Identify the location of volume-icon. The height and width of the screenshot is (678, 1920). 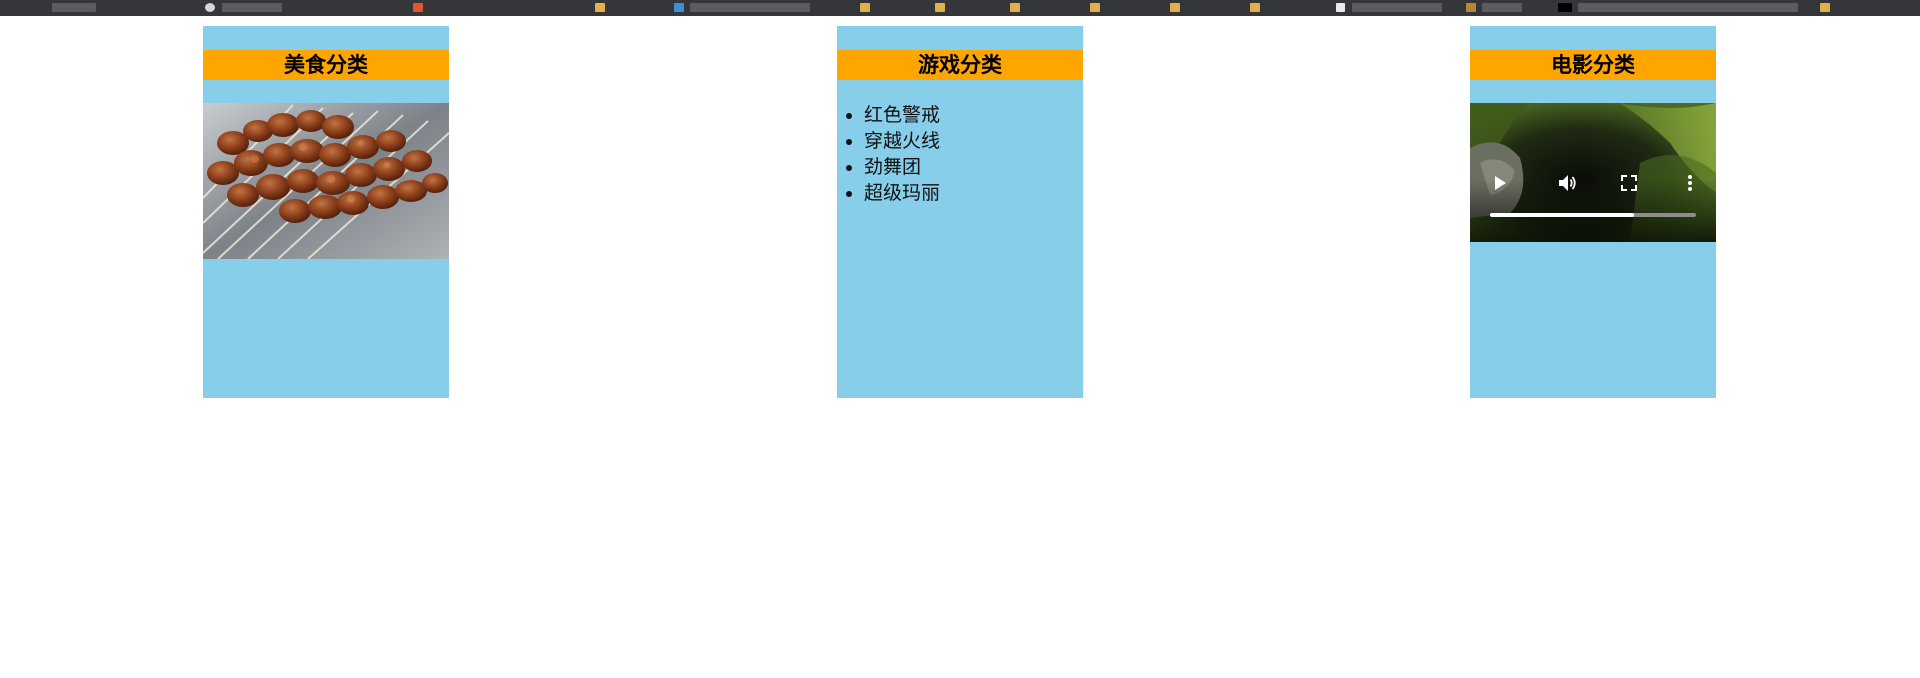
(1567, 183).